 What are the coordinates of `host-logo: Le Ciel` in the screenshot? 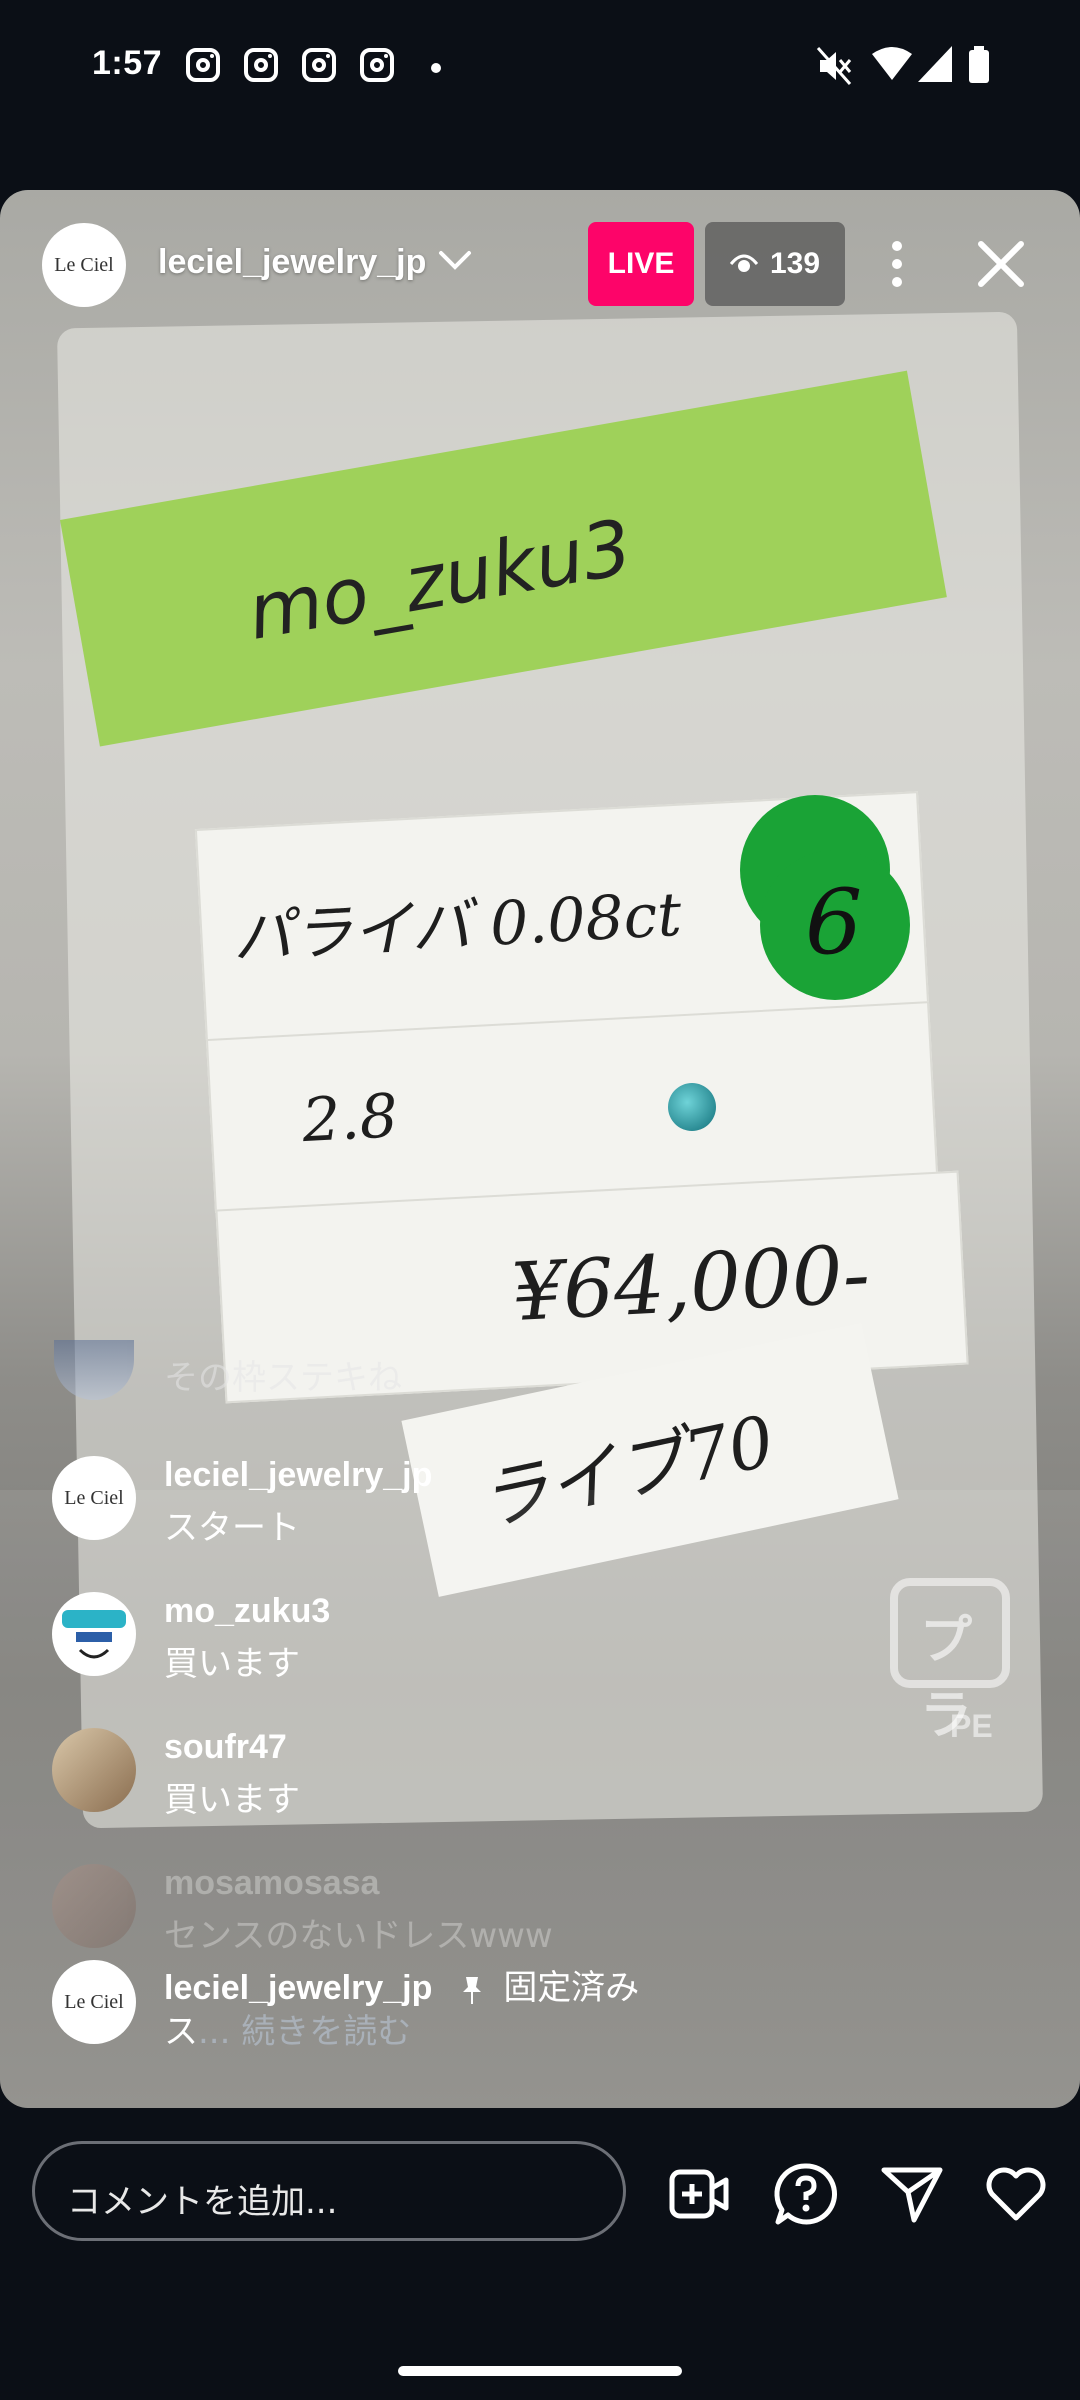 It's located at (84, 264).